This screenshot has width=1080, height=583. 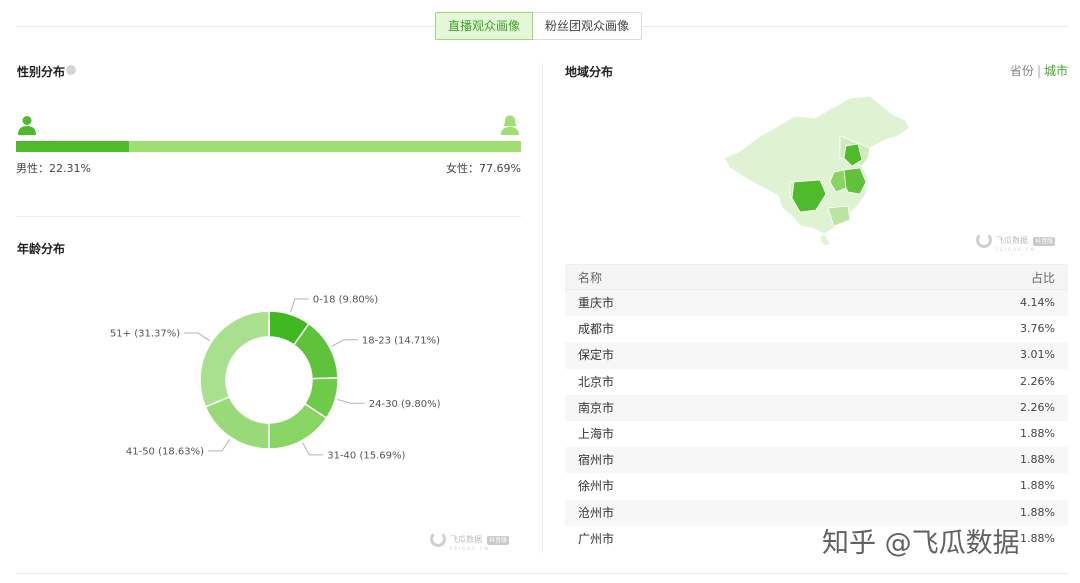 What do you see at coordinates (71, 70) in the screenshot?
I see `help-icon` at bounding box center [71, 70].